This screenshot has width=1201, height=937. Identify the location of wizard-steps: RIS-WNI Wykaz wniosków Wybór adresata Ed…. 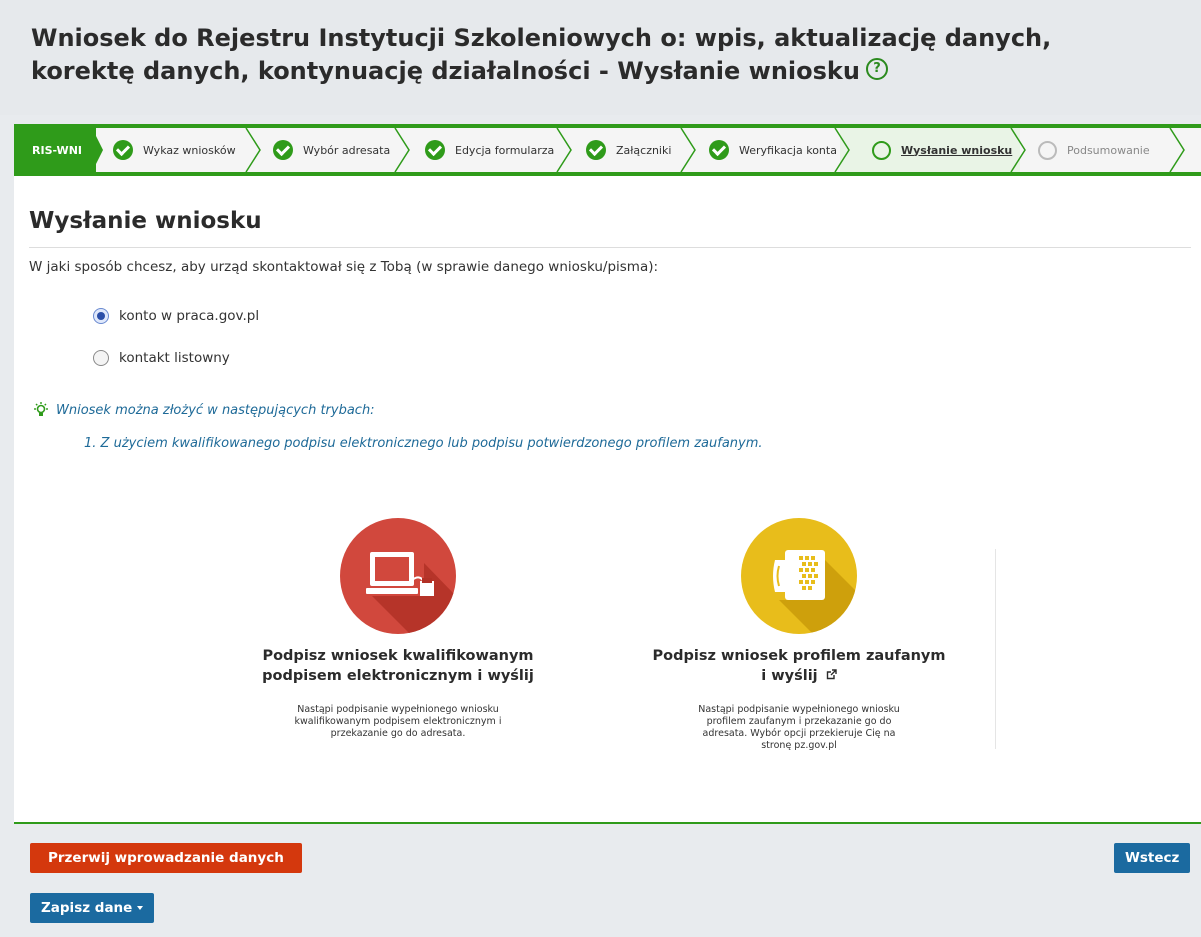
(607, 150).